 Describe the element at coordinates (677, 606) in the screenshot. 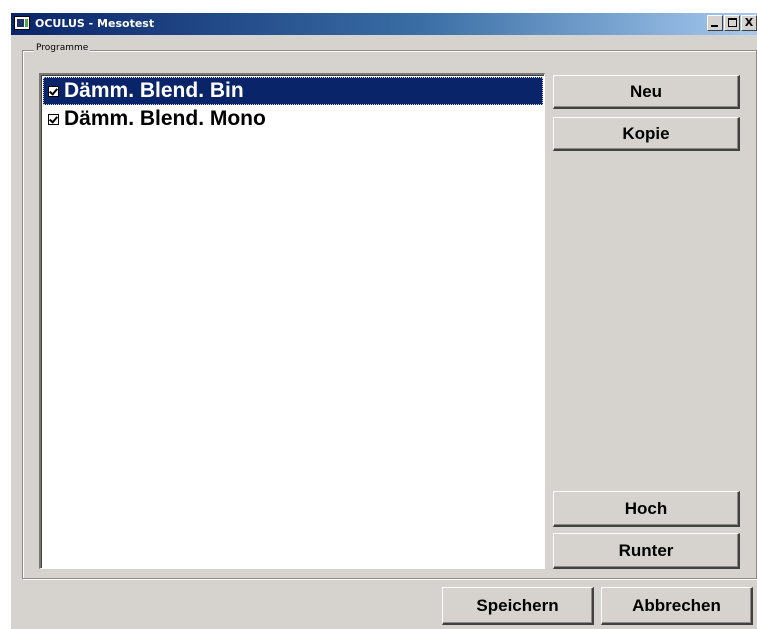

I see `cancel-button: Abbrechen` at that location.